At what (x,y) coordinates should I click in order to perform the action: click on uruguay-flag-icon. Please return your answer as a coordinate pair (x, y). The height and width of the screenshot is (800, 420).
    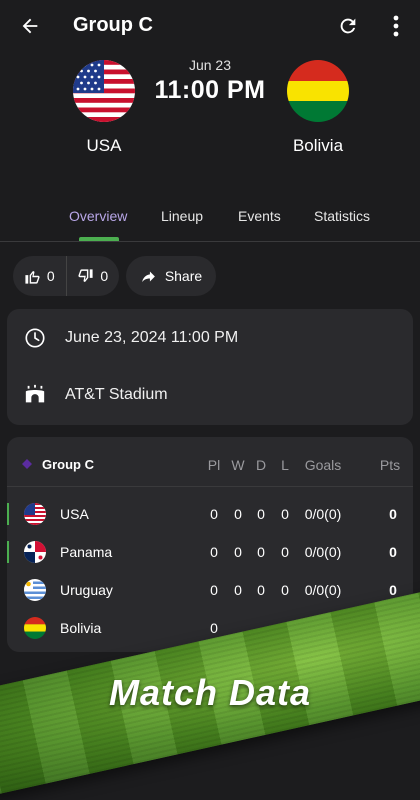
    Looking at the image, I should click on (35, 590).